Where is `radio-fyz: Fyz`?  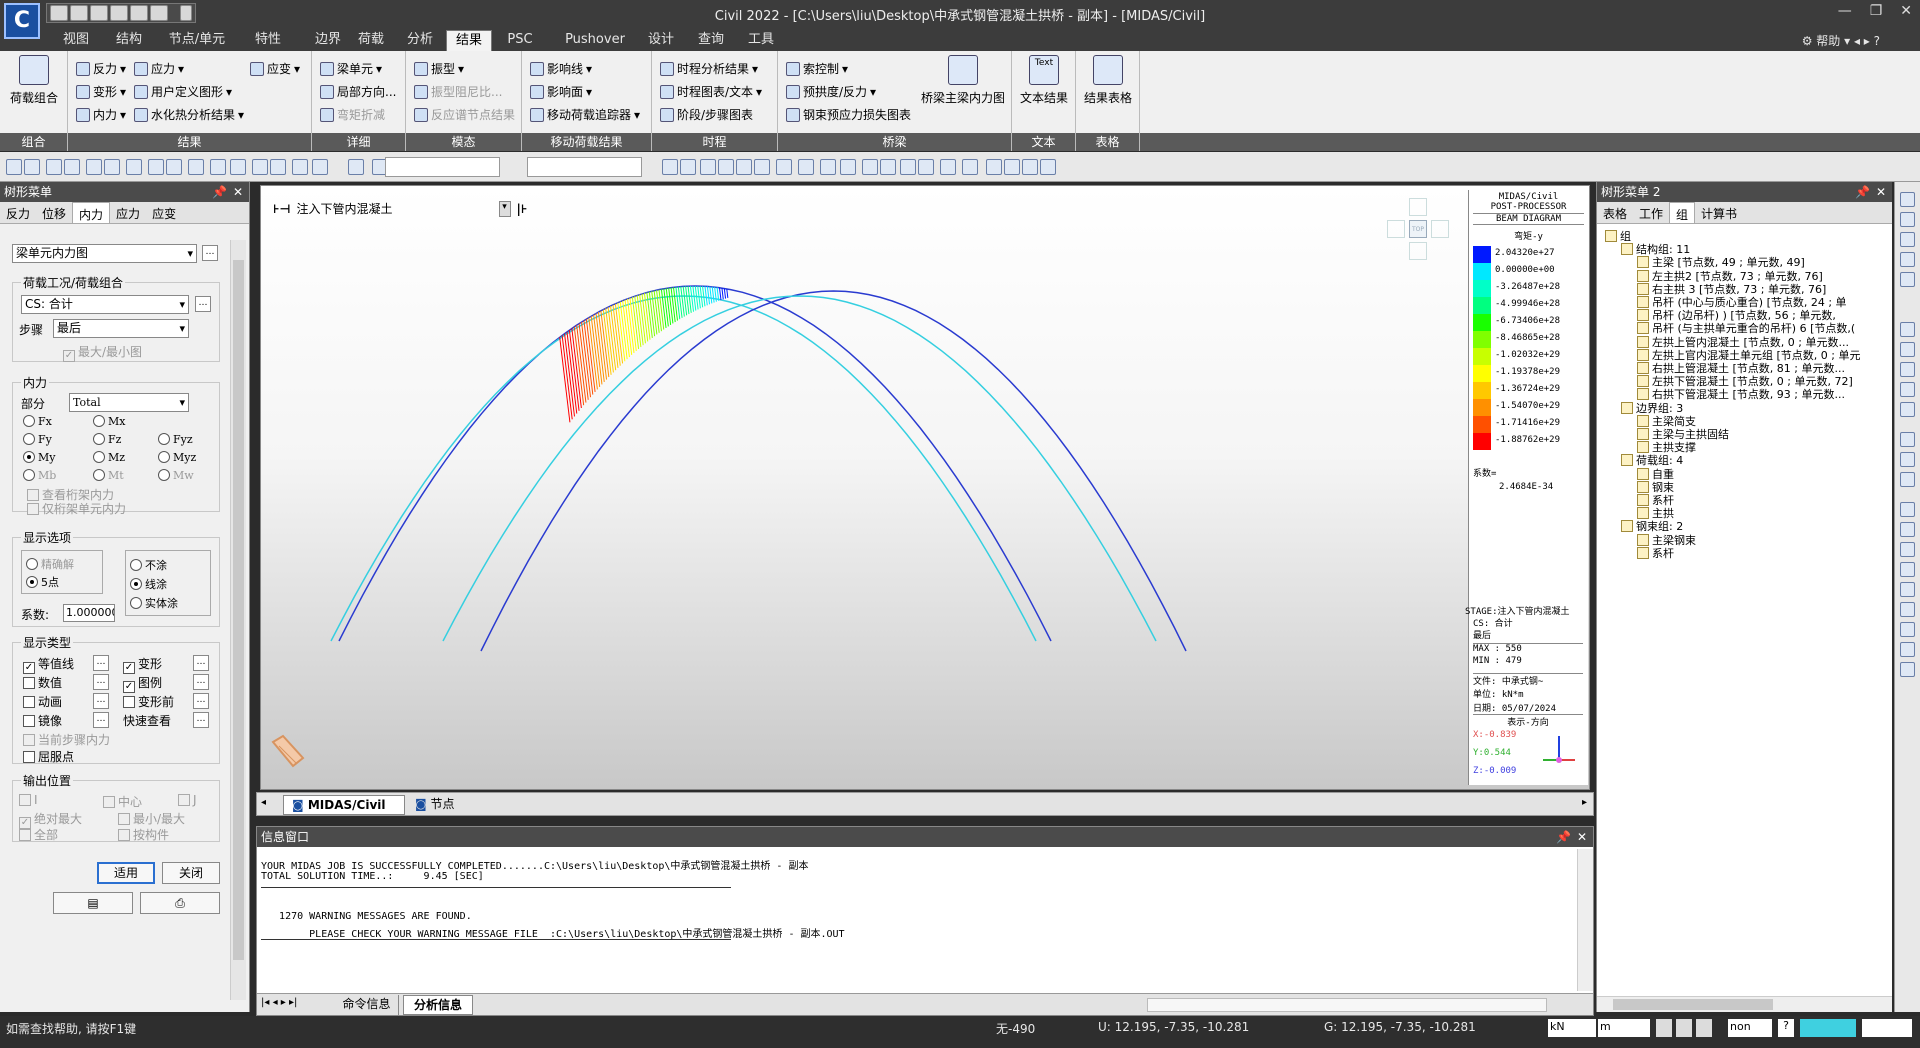 radio-fyz: Fyz is located at coordinates (175, 439).